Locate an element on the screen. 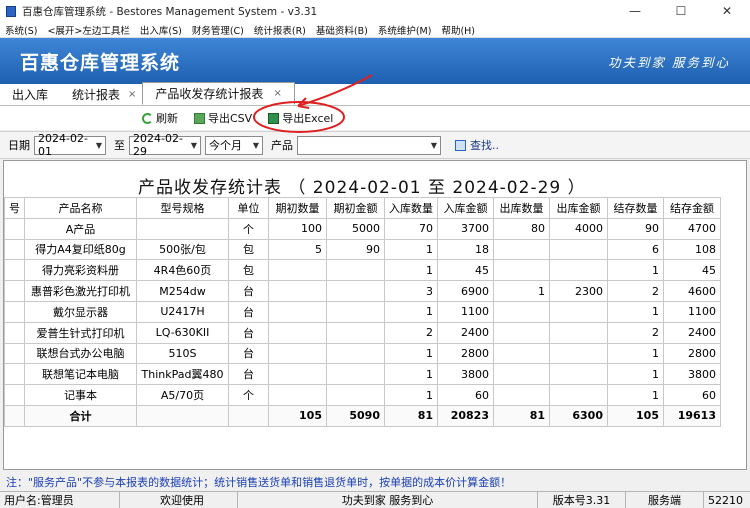  maximize-button: ☐ is located at coordinates (681, 11).